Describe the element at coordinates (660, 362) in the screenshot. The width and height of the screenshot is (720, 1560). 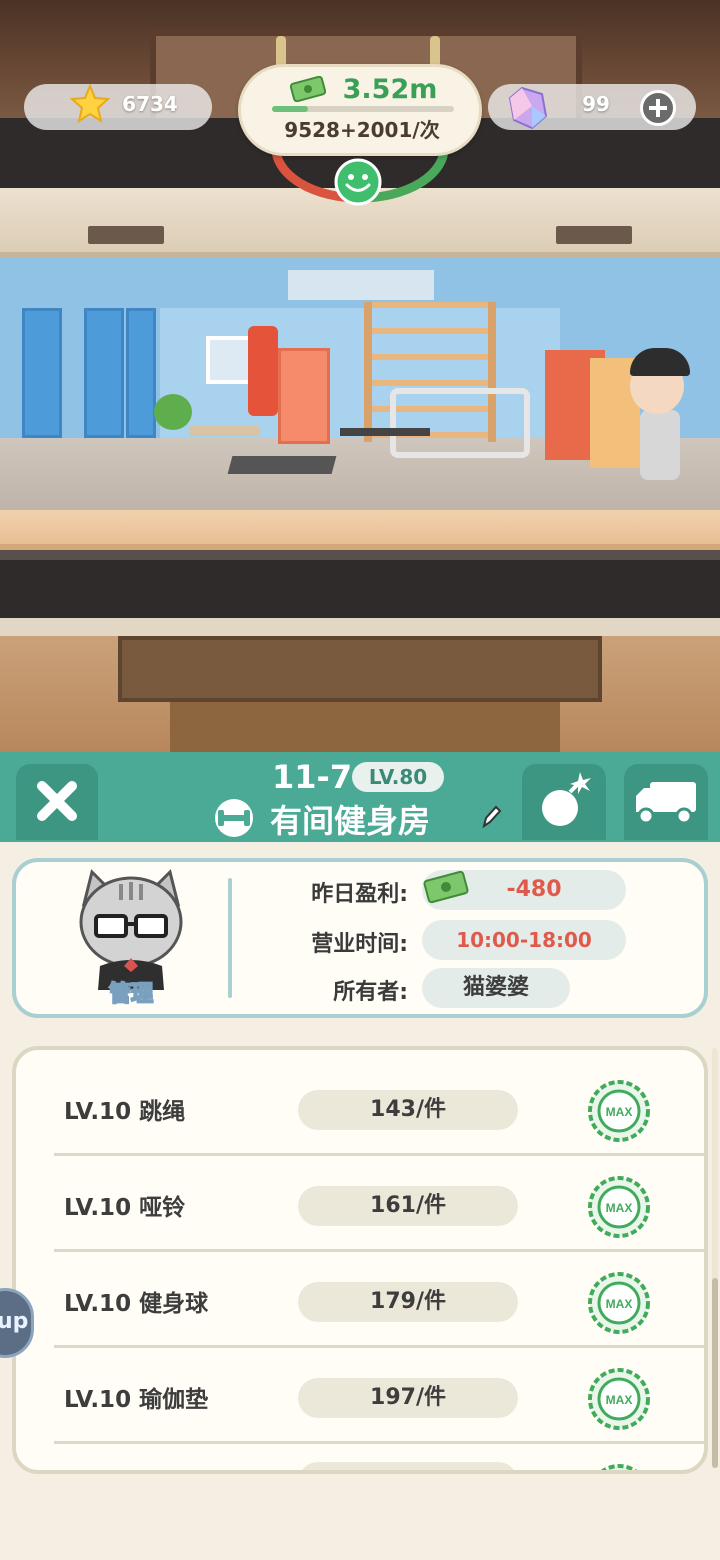
I see `staff-cap` at that location.